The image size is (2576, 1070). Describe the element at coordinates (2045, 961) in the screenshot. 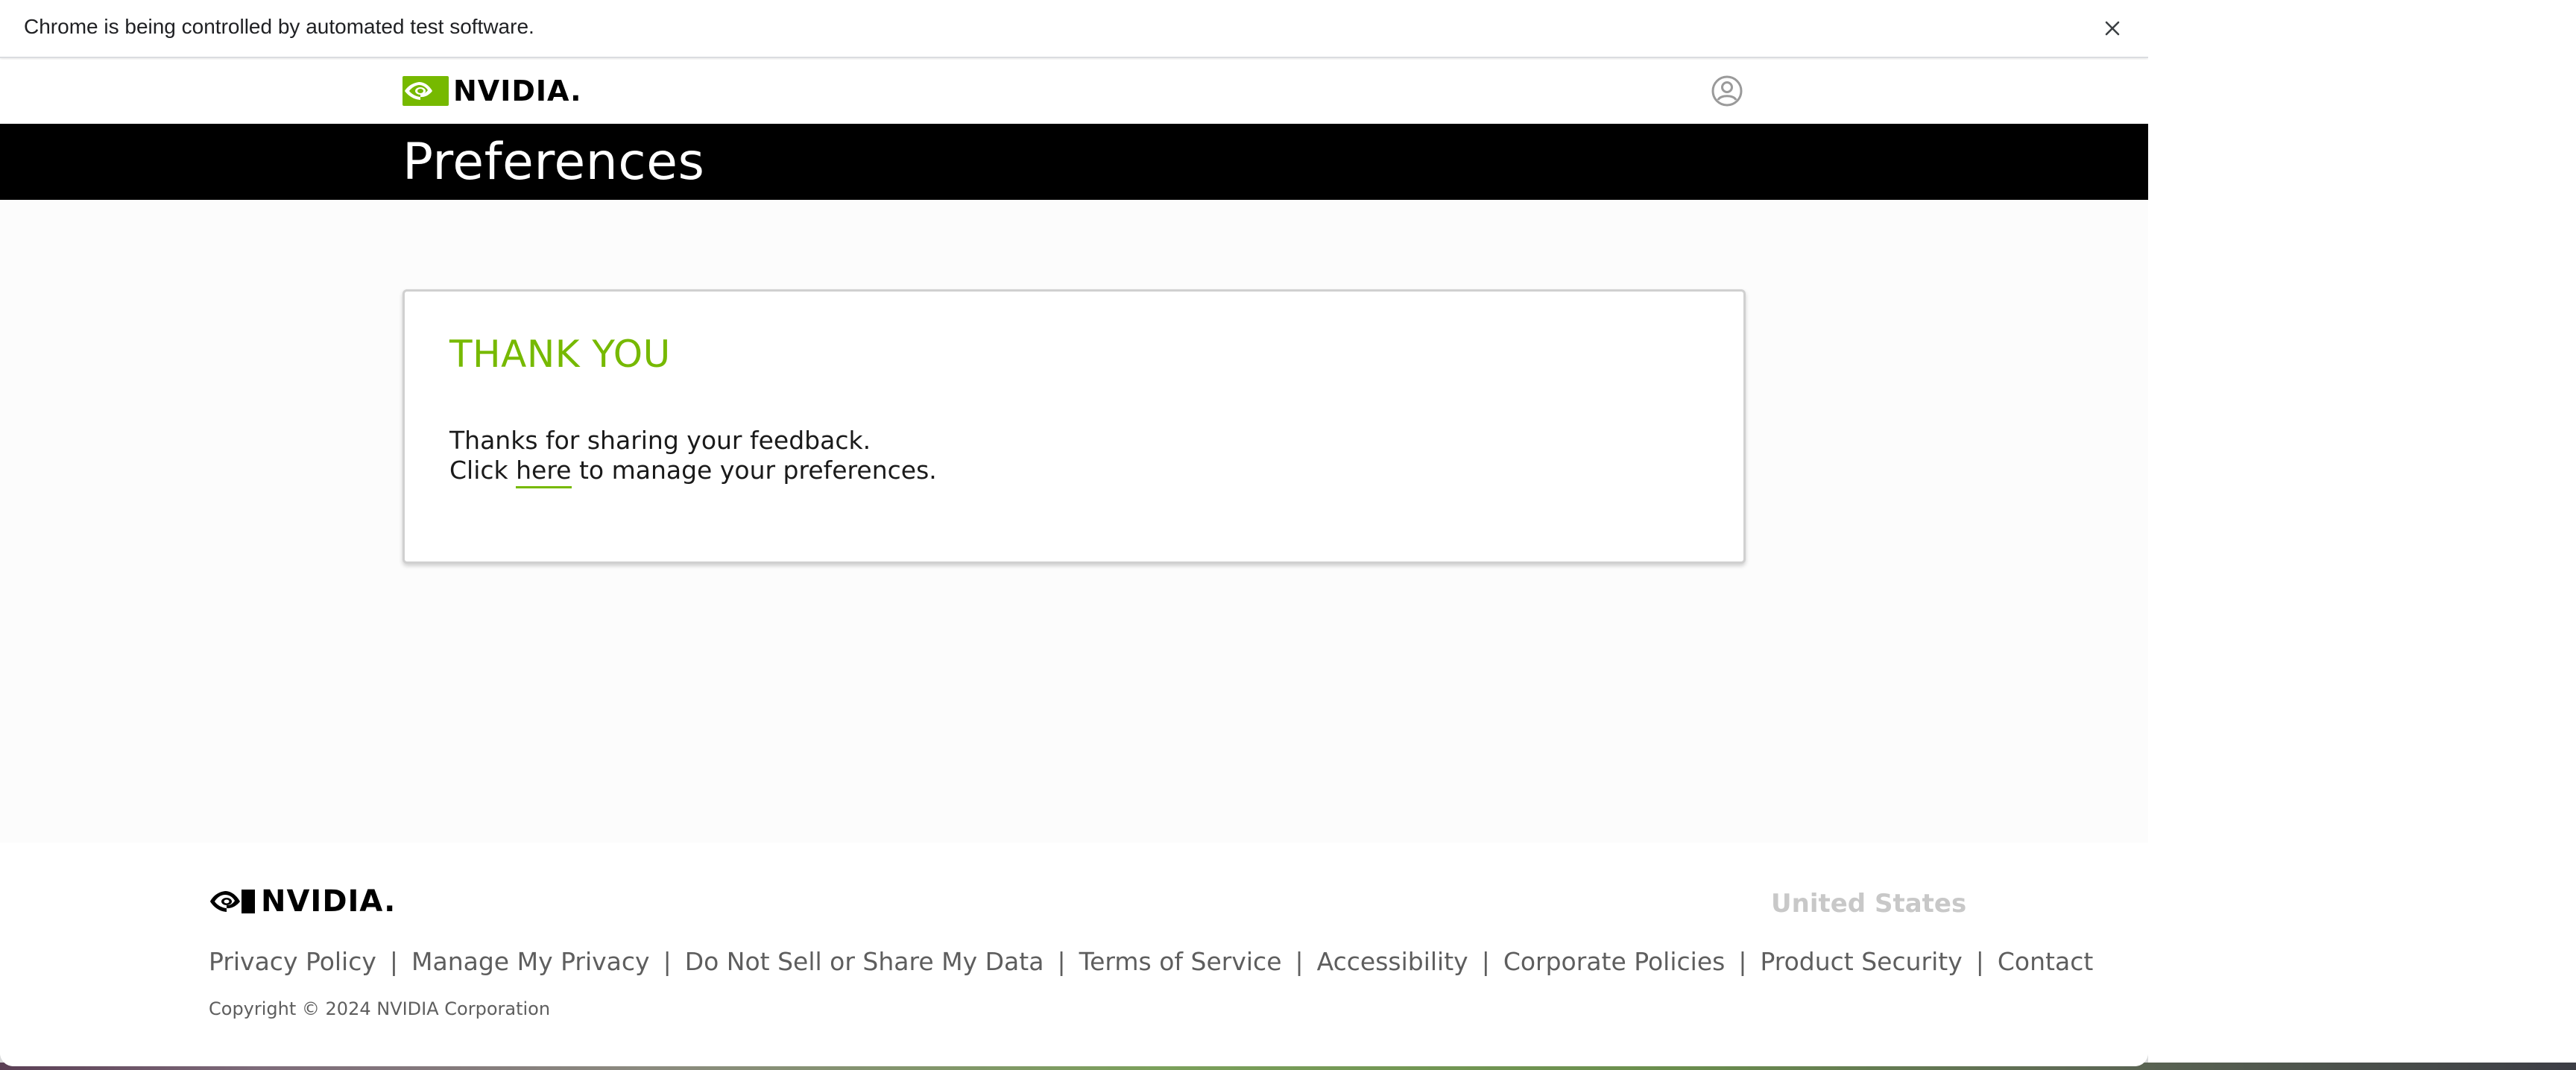

I see `footer-link-contact: Contact` at that location.